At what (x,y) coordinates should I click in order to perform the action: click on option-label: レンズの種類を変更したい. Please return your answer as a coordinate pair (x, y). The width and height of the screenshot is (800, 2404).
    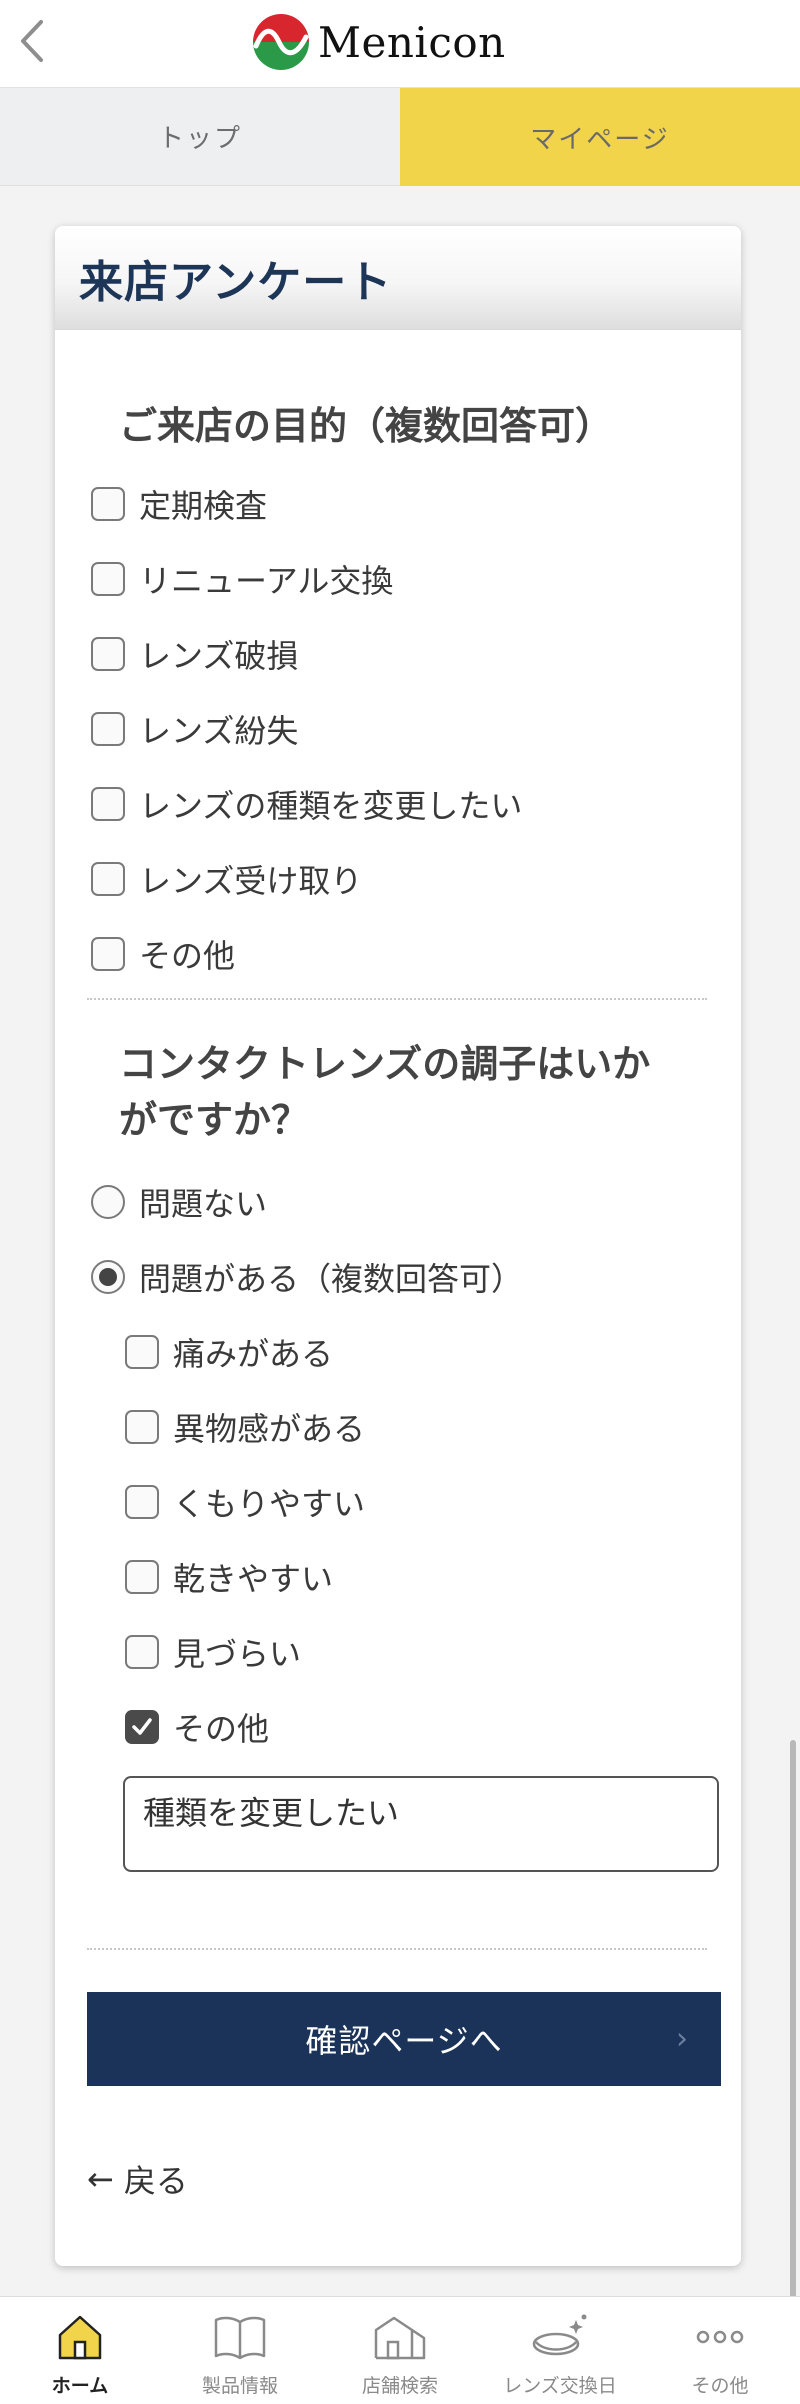
    Looking at the image, I should click on (331, 806).